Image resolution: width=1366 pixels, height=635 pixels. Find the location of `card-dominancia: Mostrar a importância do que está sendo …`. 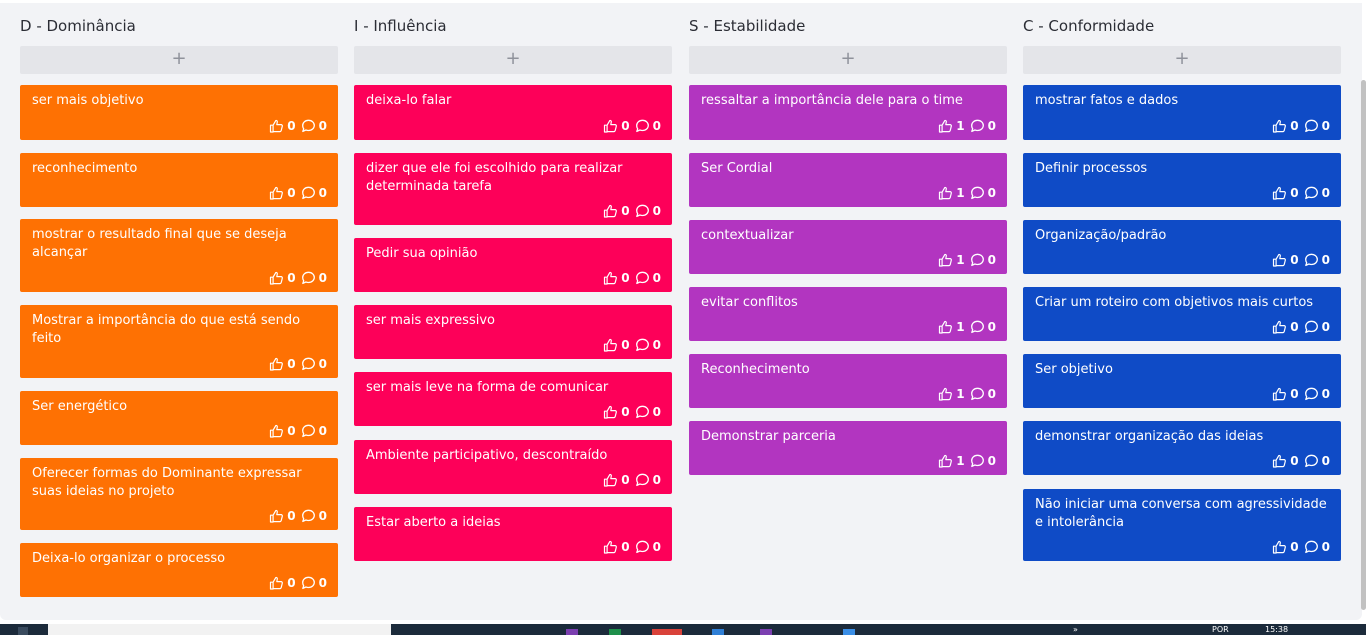

card-dominancia: Mostrar a importância do que está sendo … is located at coordinates (179, 341).